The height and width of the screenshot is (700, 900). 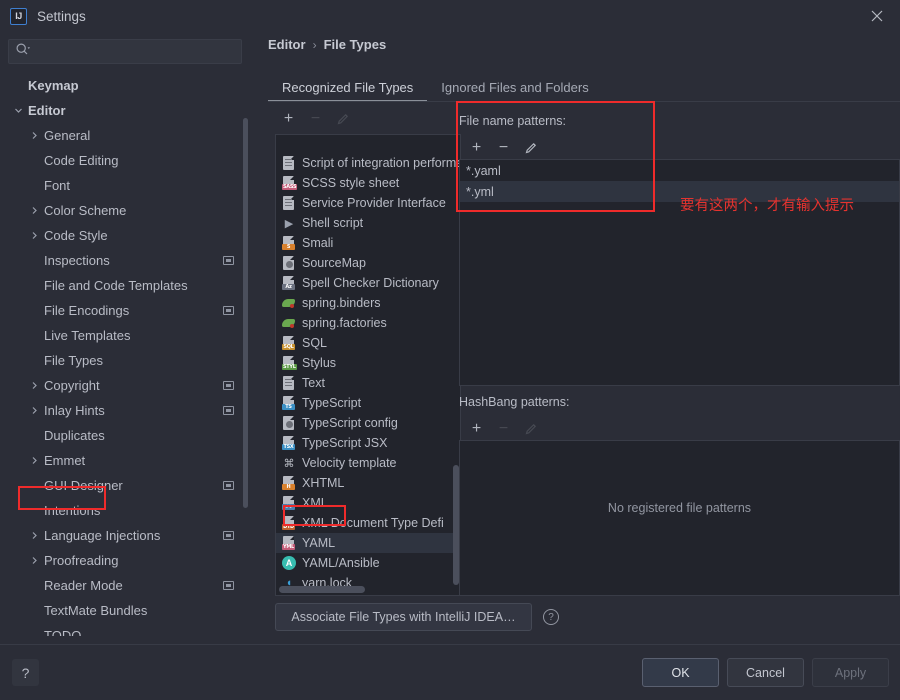 What do you see at coordinates (344, 323) in the screenshot?
I see `file-type-label: spring.factories` at bounding box center [344, 323].